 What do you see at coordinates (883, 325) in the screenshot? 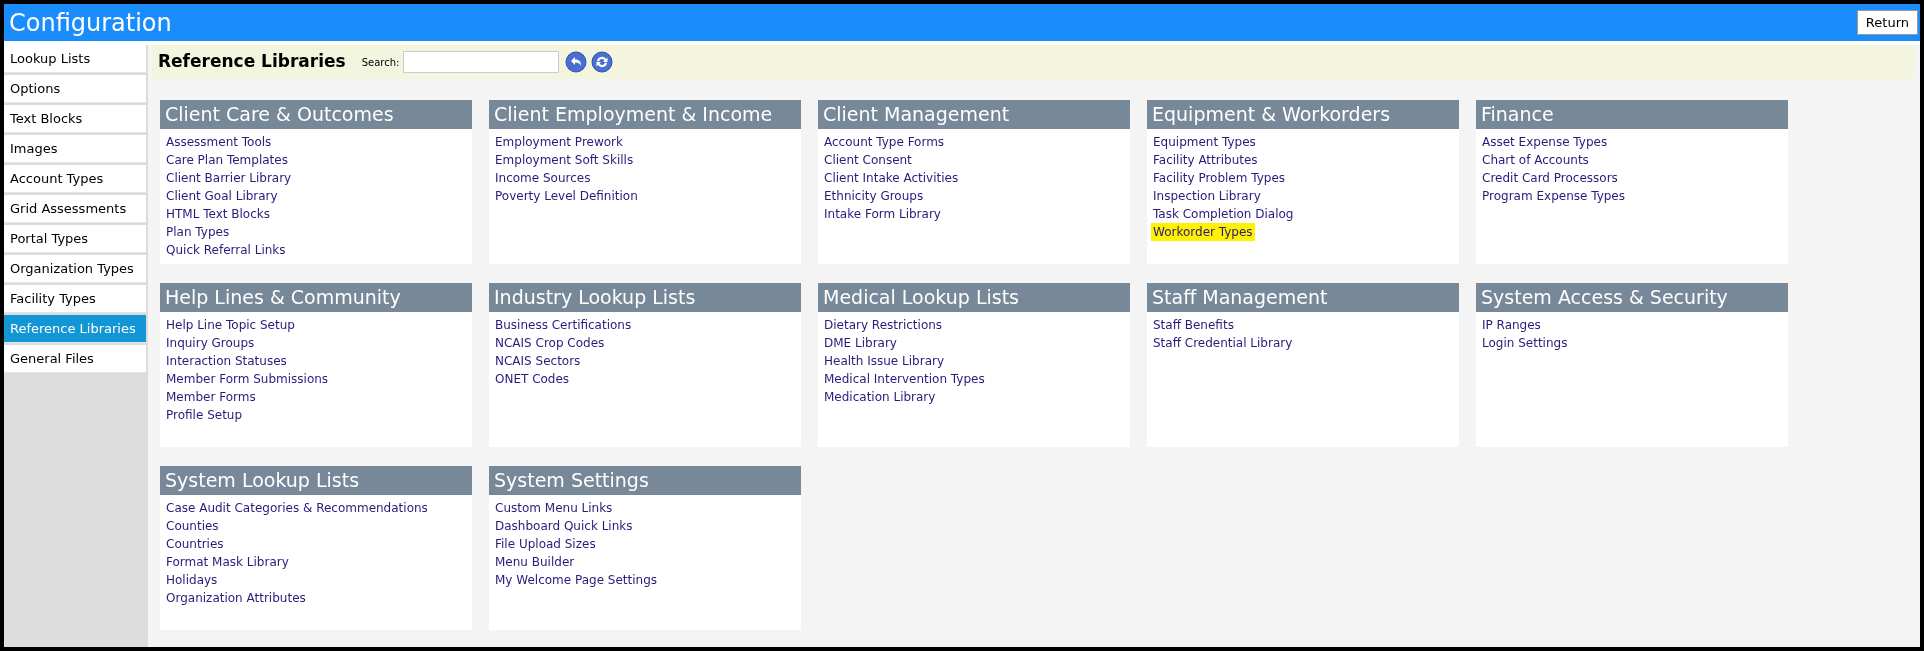
I see `library-link: Dietary Restrictions` at bounding box center [883, 325].